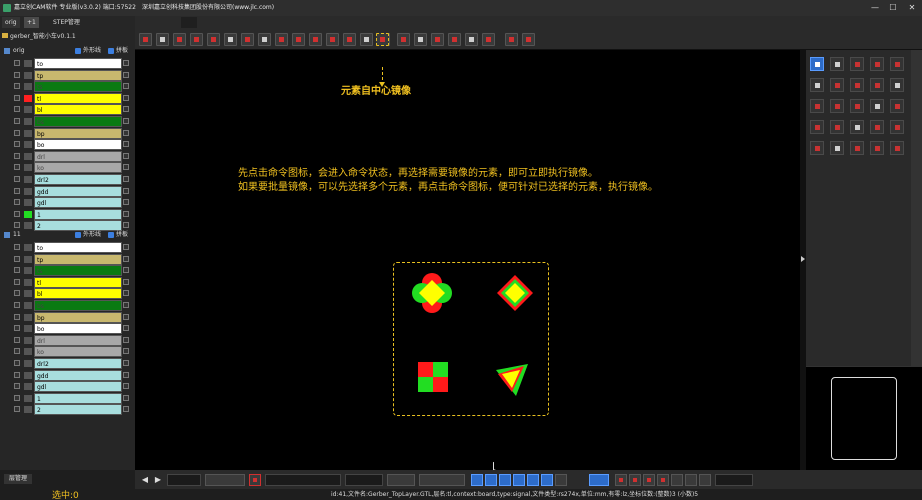 Image resolution: width=922 pixels, height=500 pixels. Describe the element at coordinates (817, 127) in the screenshot. I see `dock-pad-icon` at that location.